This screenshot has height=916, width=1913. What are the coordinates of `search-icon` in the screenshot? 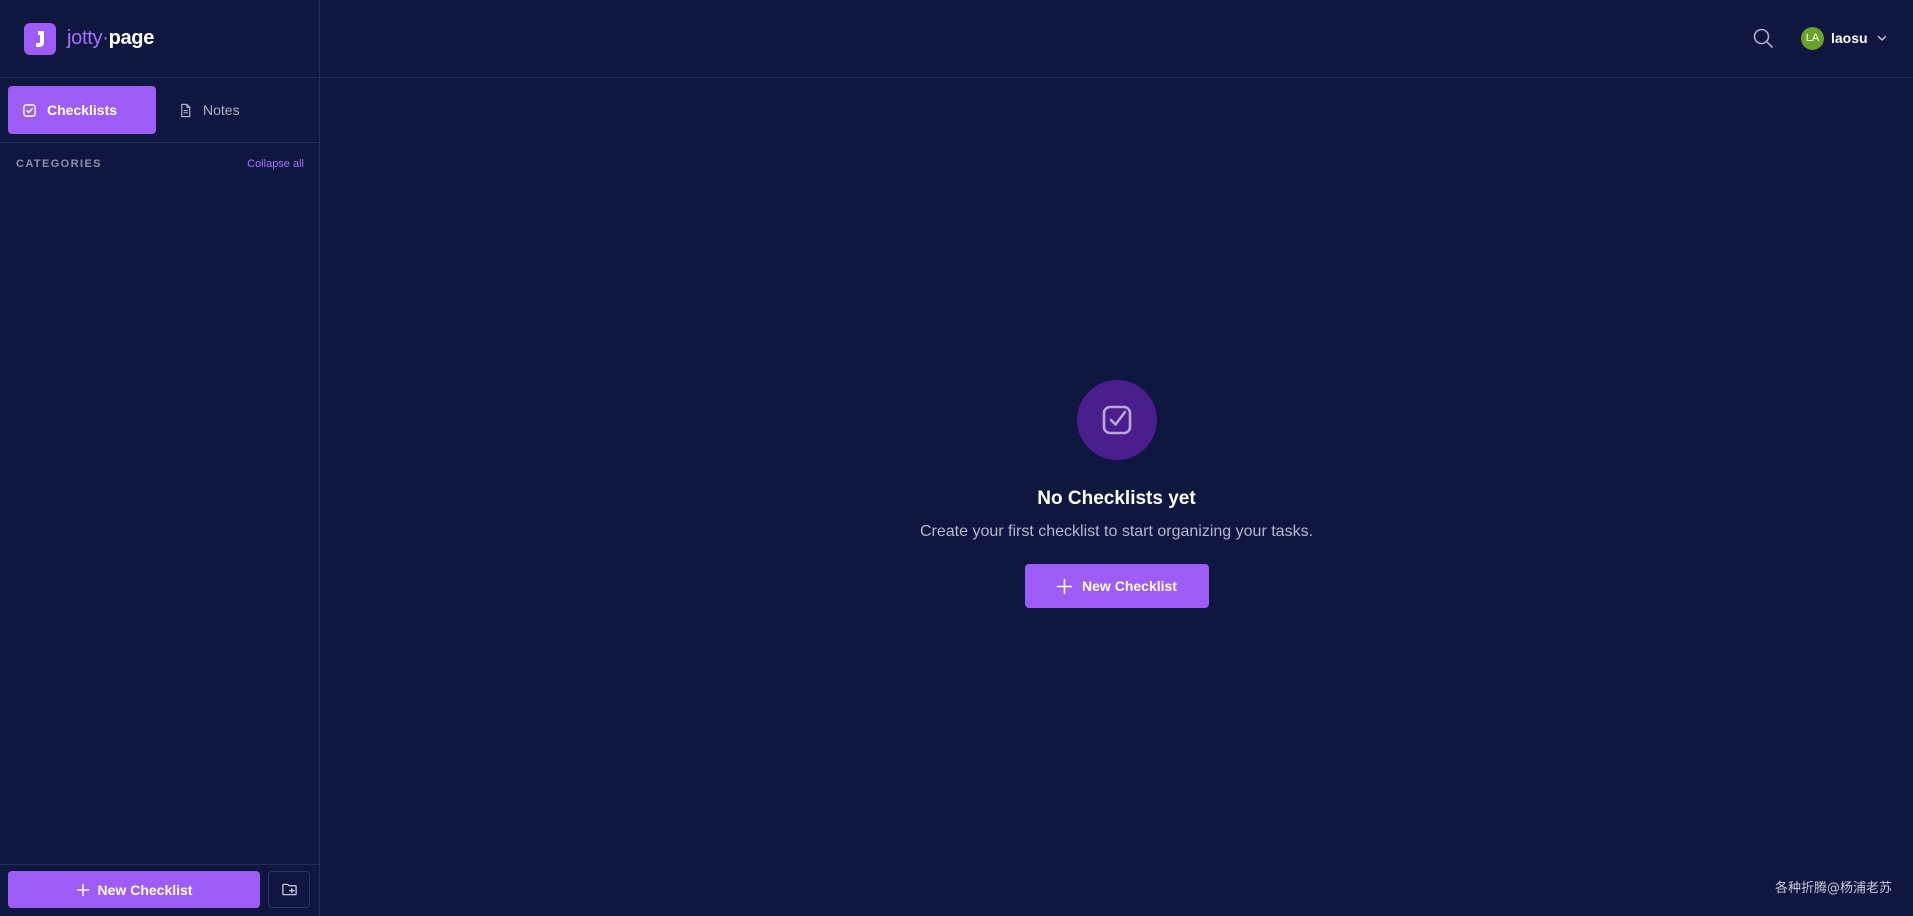 It's located at (1763, 38).